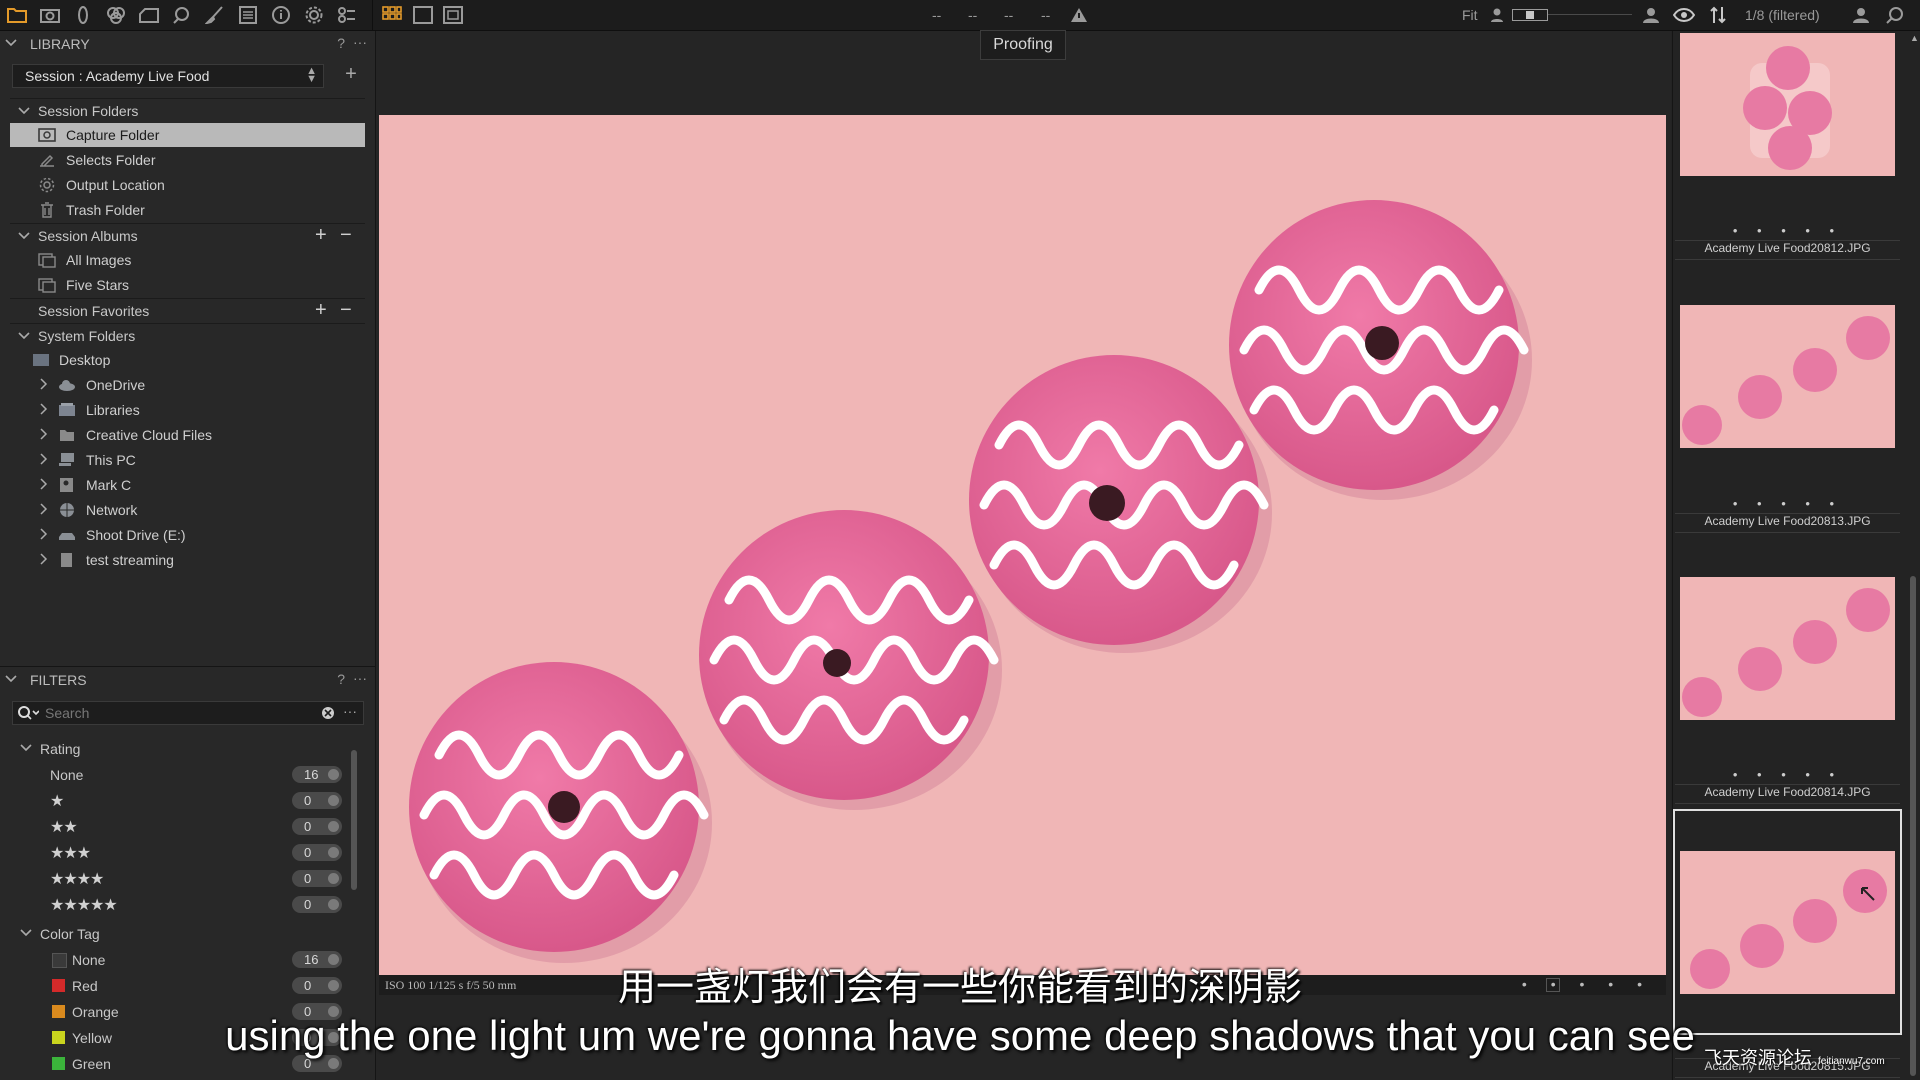 Image resolution: width=1920 pixels, height=1080 pixels. What do you see at coordinates (188, 713) in the screenshot?
I see `filter-search-input: Search ···` at bounding box center [188, 713].